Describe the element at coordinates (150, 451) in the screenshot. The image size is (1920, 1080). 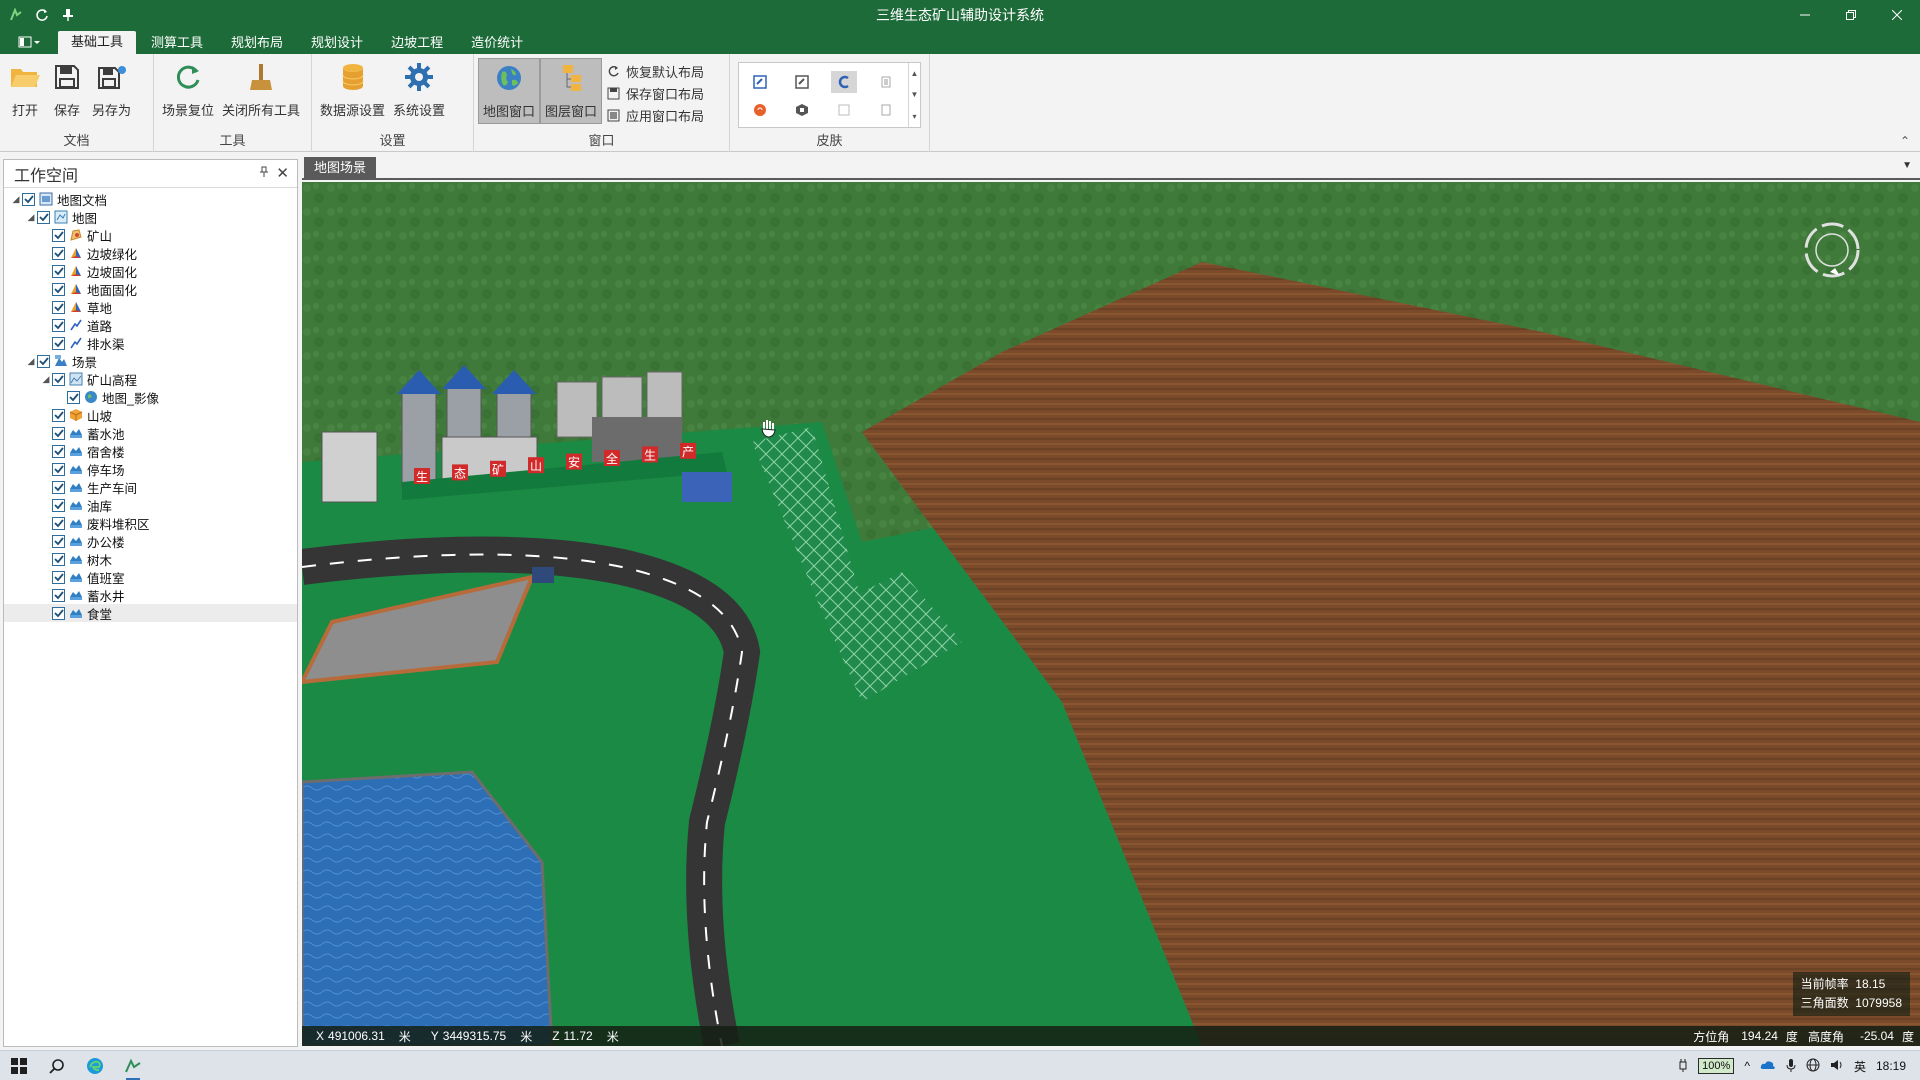
I see `tree-item: 宿舍楼` at that location.